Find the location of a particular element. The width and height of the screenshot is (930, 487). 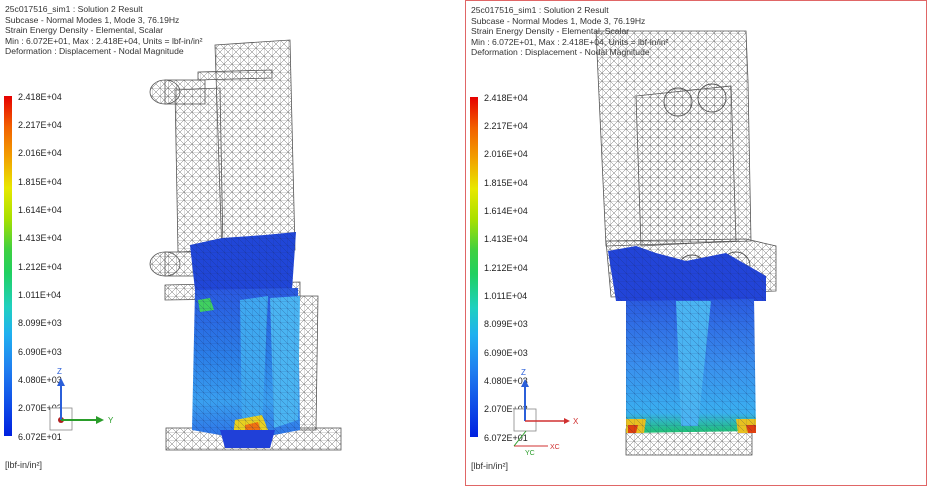

axis-label-xc: XC is located at coordinates (555, 447).